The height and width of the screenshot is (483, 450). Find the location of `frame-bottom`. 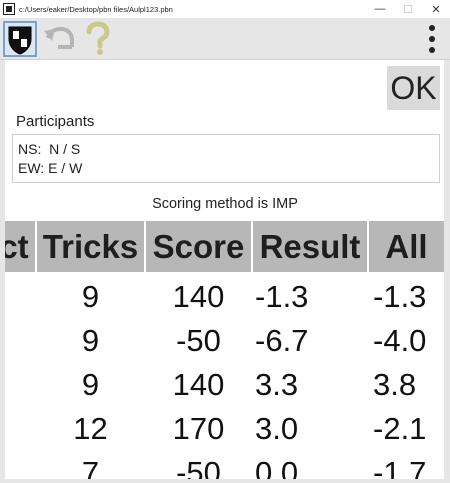

frame-bottom is located at coordinates (225, 481).